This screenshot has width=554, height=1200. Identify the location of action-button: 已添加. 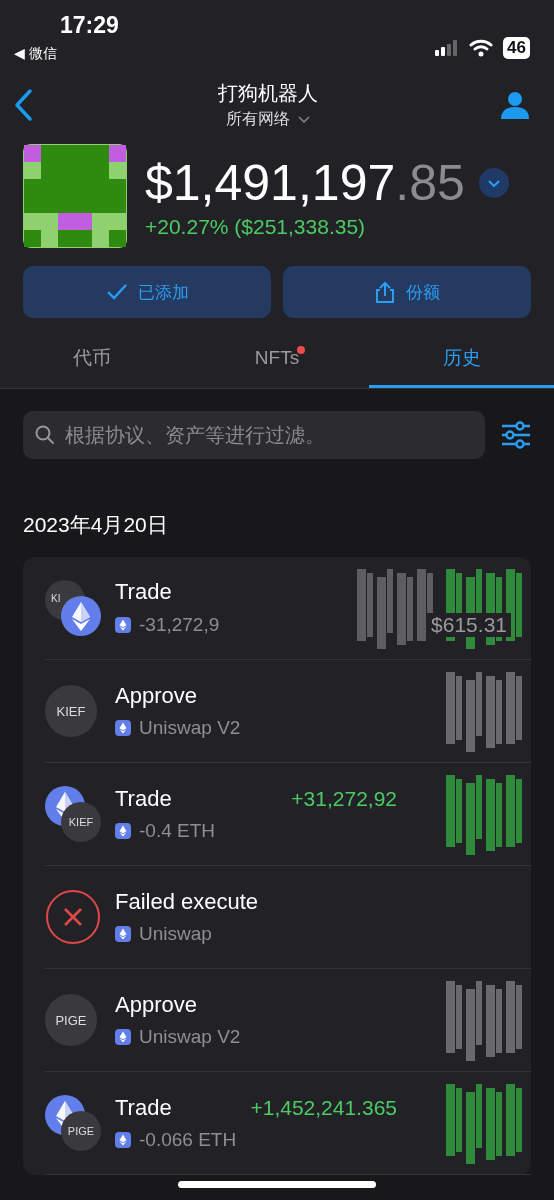
(147, 292).